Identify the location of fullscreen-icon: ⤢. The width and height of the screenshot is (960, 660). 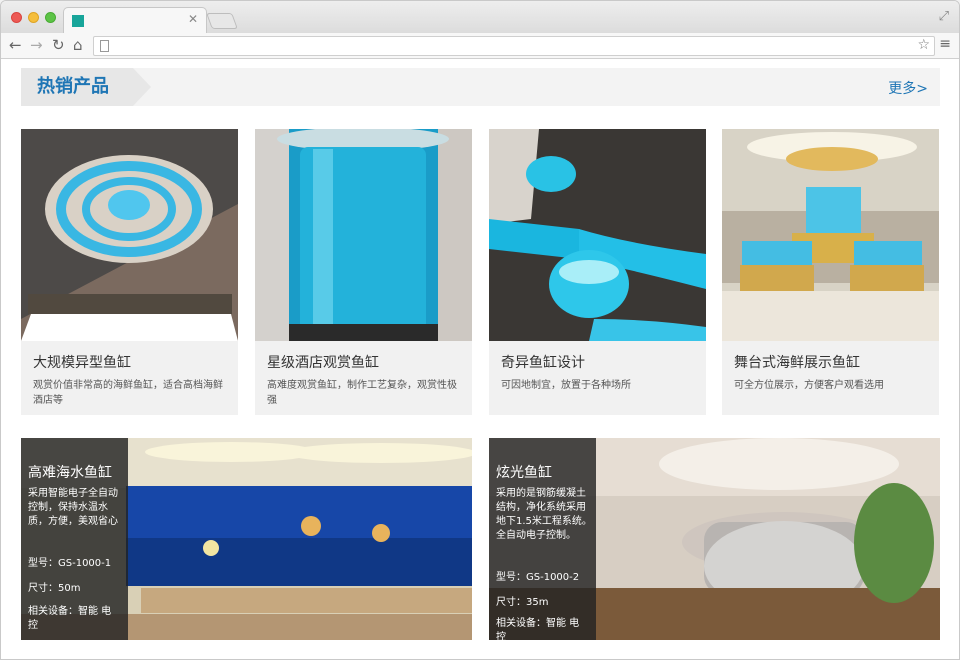
(944, 16).